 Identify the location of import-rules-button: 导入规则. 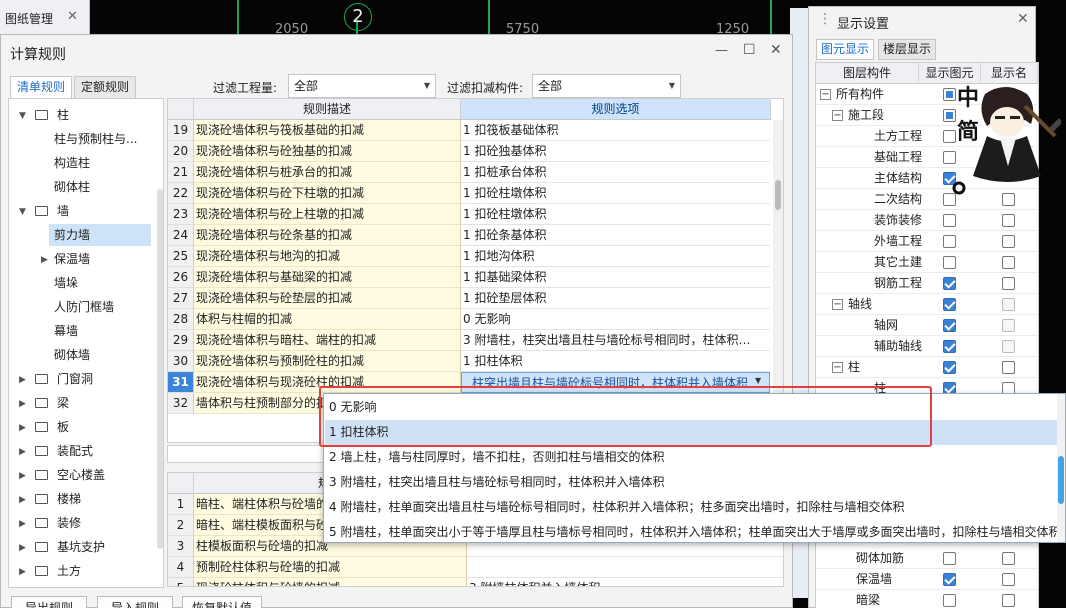
(135, 602).